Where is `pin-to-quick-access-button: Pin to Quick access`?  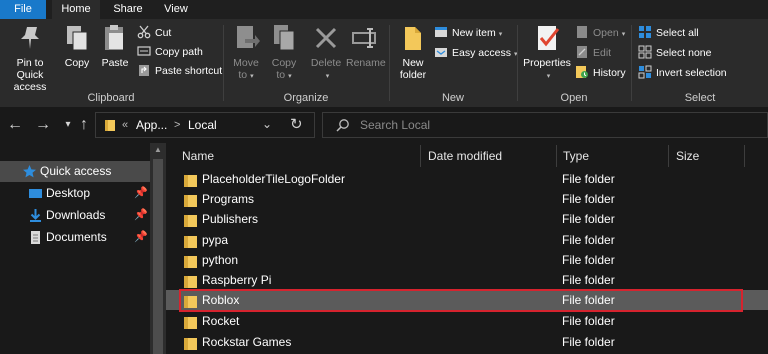
pin-to-quick-access-button: Pin to Quick access is located at coordinates (30, 58).